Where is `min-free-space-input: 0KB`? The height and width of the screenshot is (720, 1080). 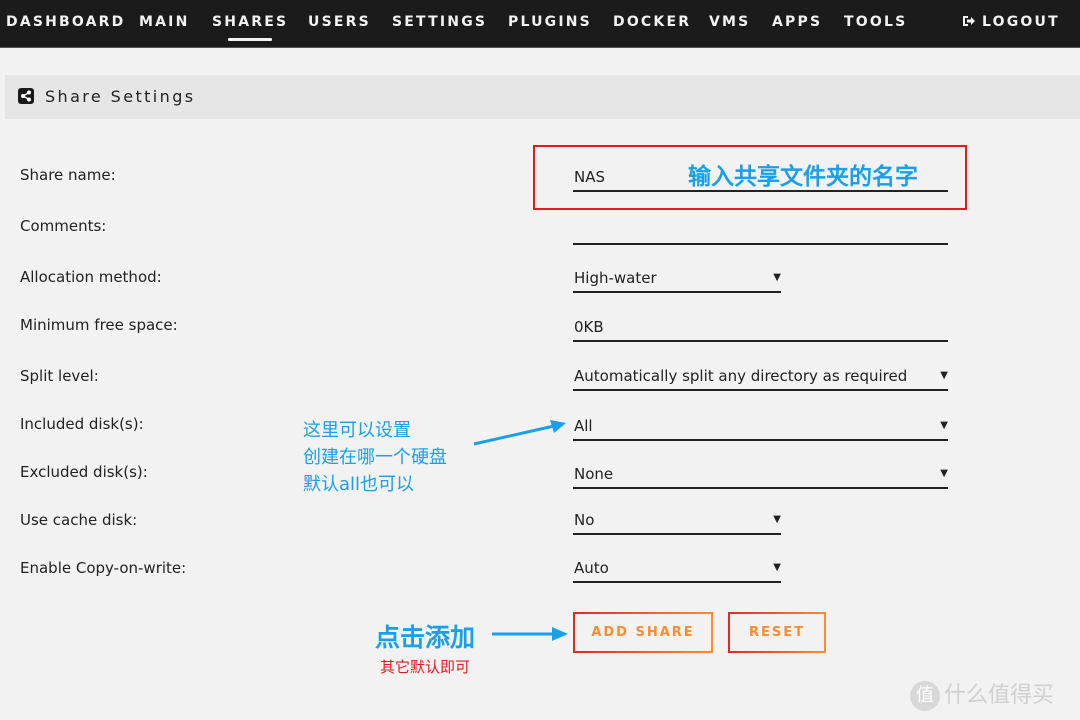 min-free-space-input: 0KB is located at coordinates (760, 330).